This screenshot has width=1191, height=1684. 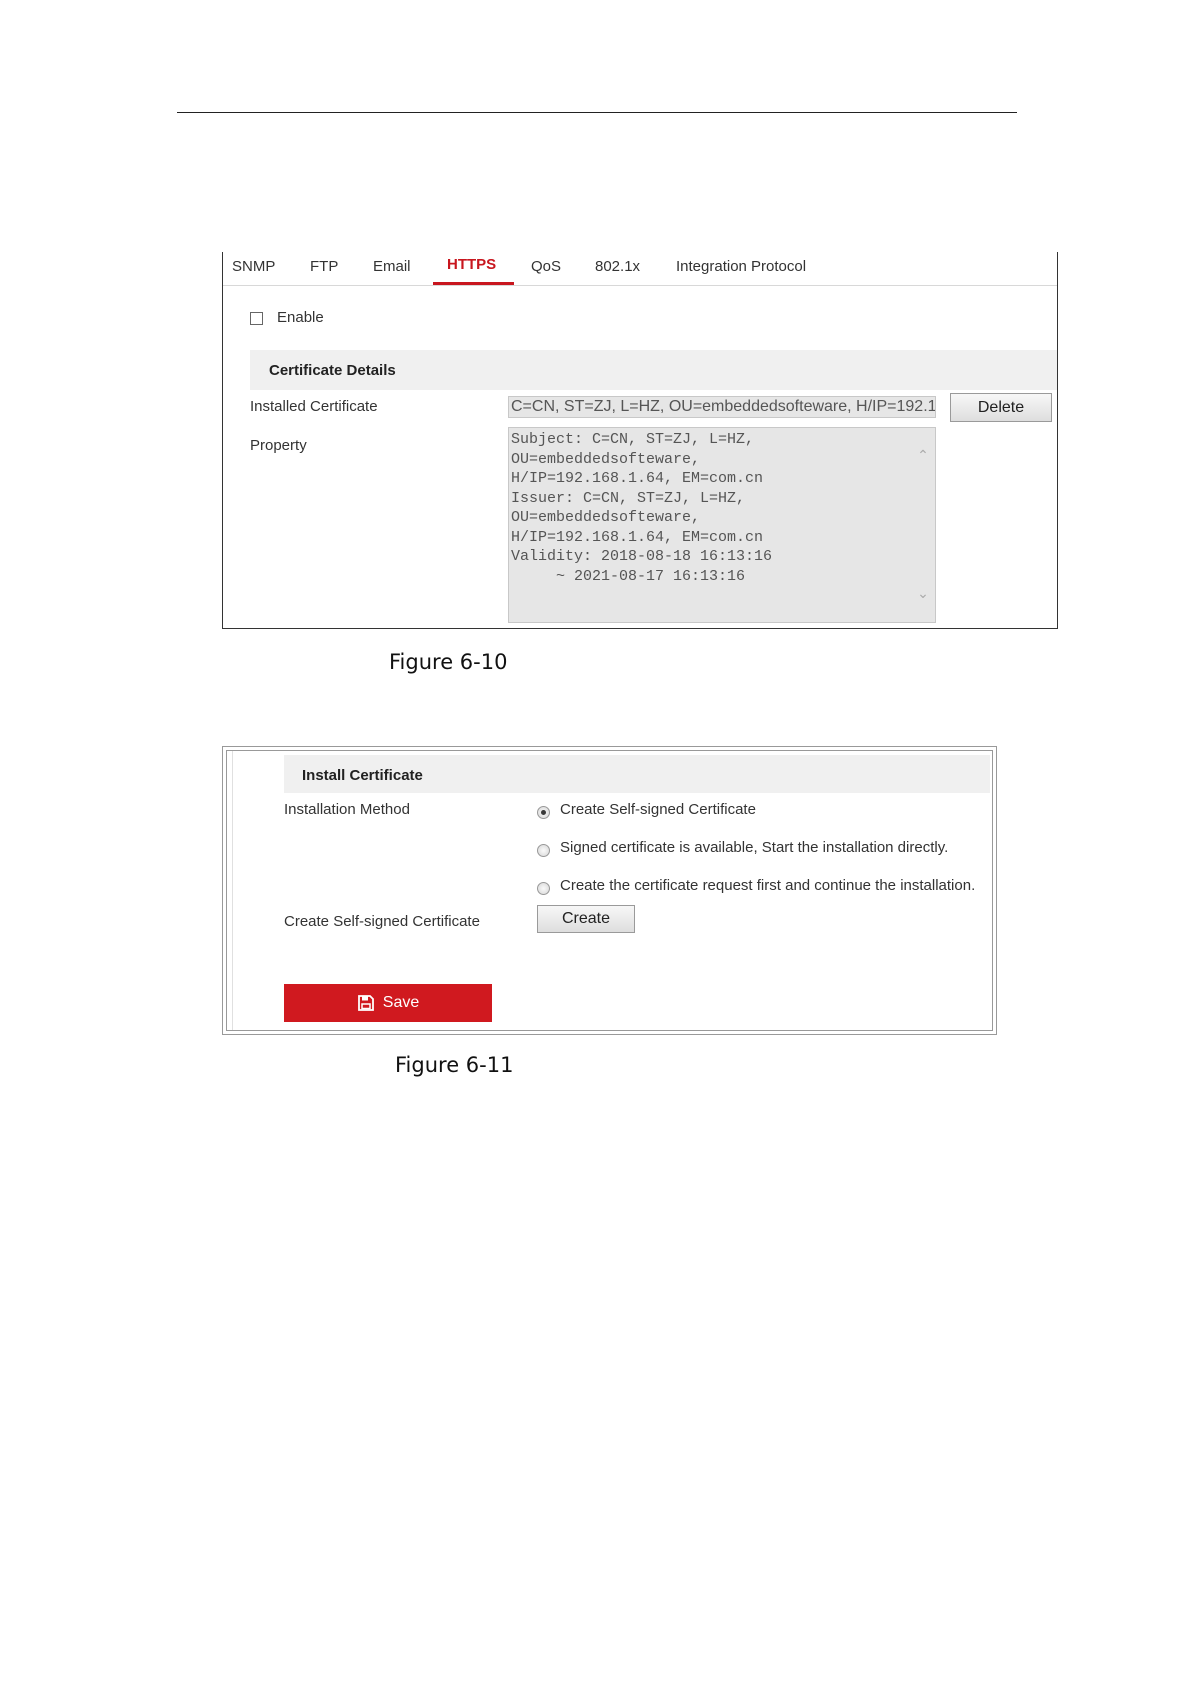 What do you see at coordinates (658, 809) in the screenshot?
I see `radio-label-self-signed: Create Self-signed Certificate` at bounding box center [658, 809].